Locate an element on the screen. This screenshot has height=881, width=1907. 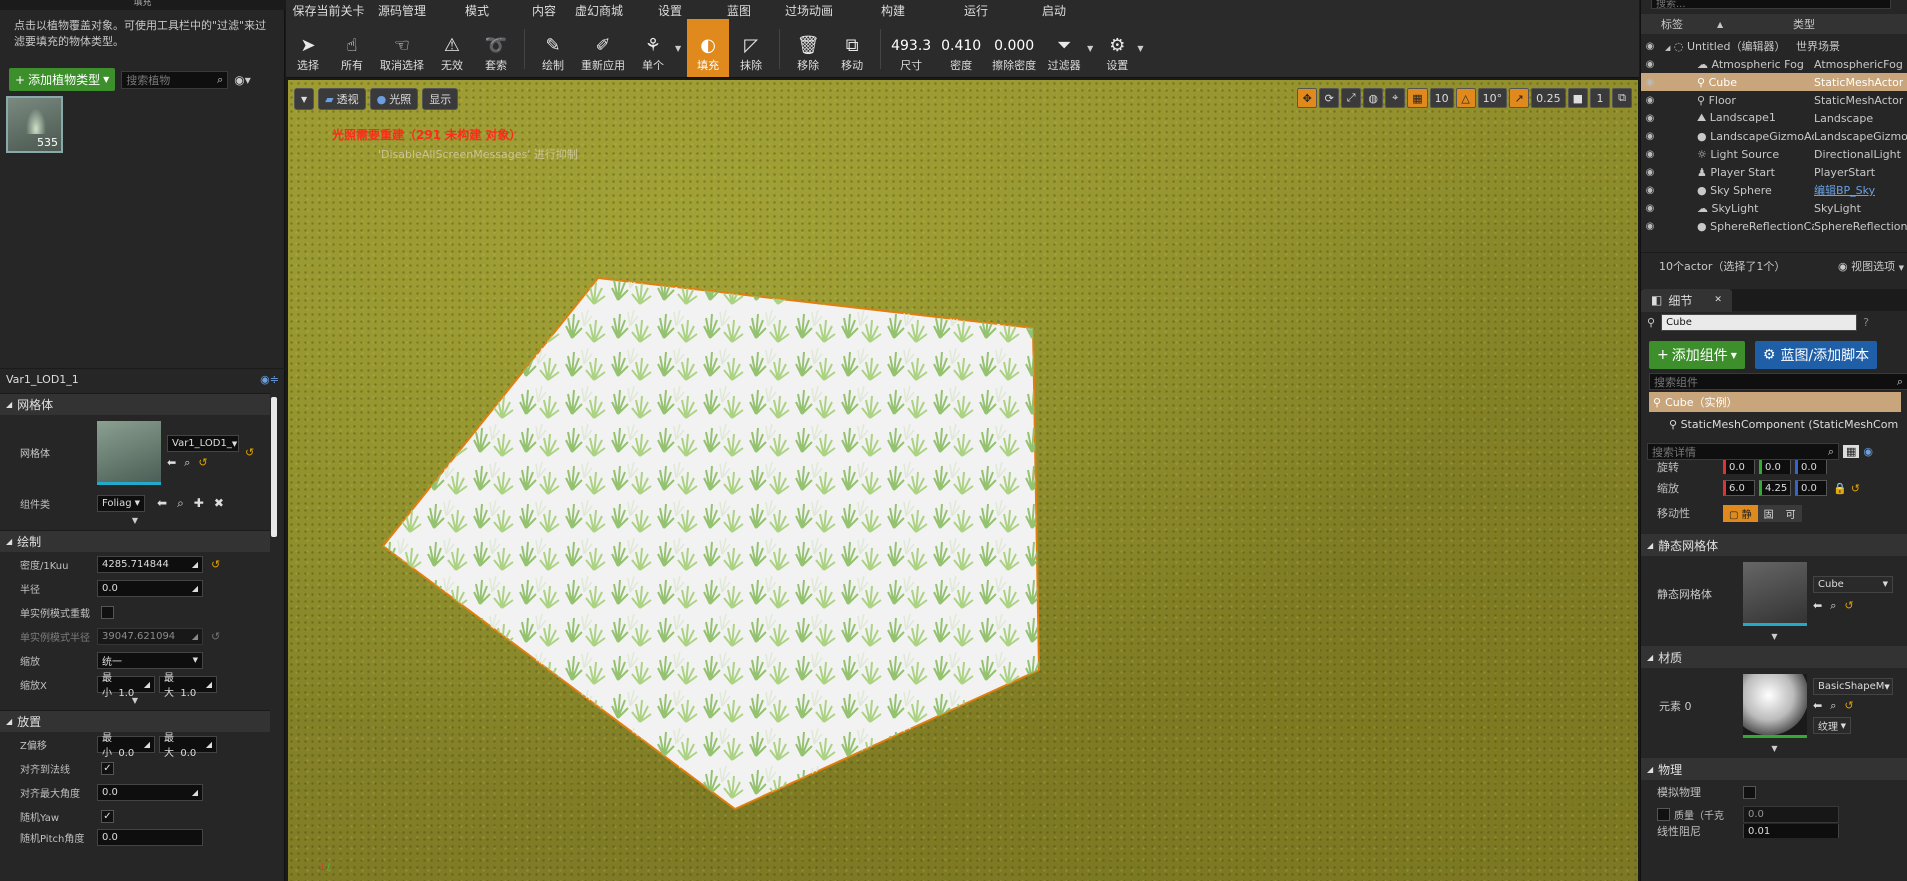
linear-damping-input: 0.01 is located at coordinates (1791, 831).